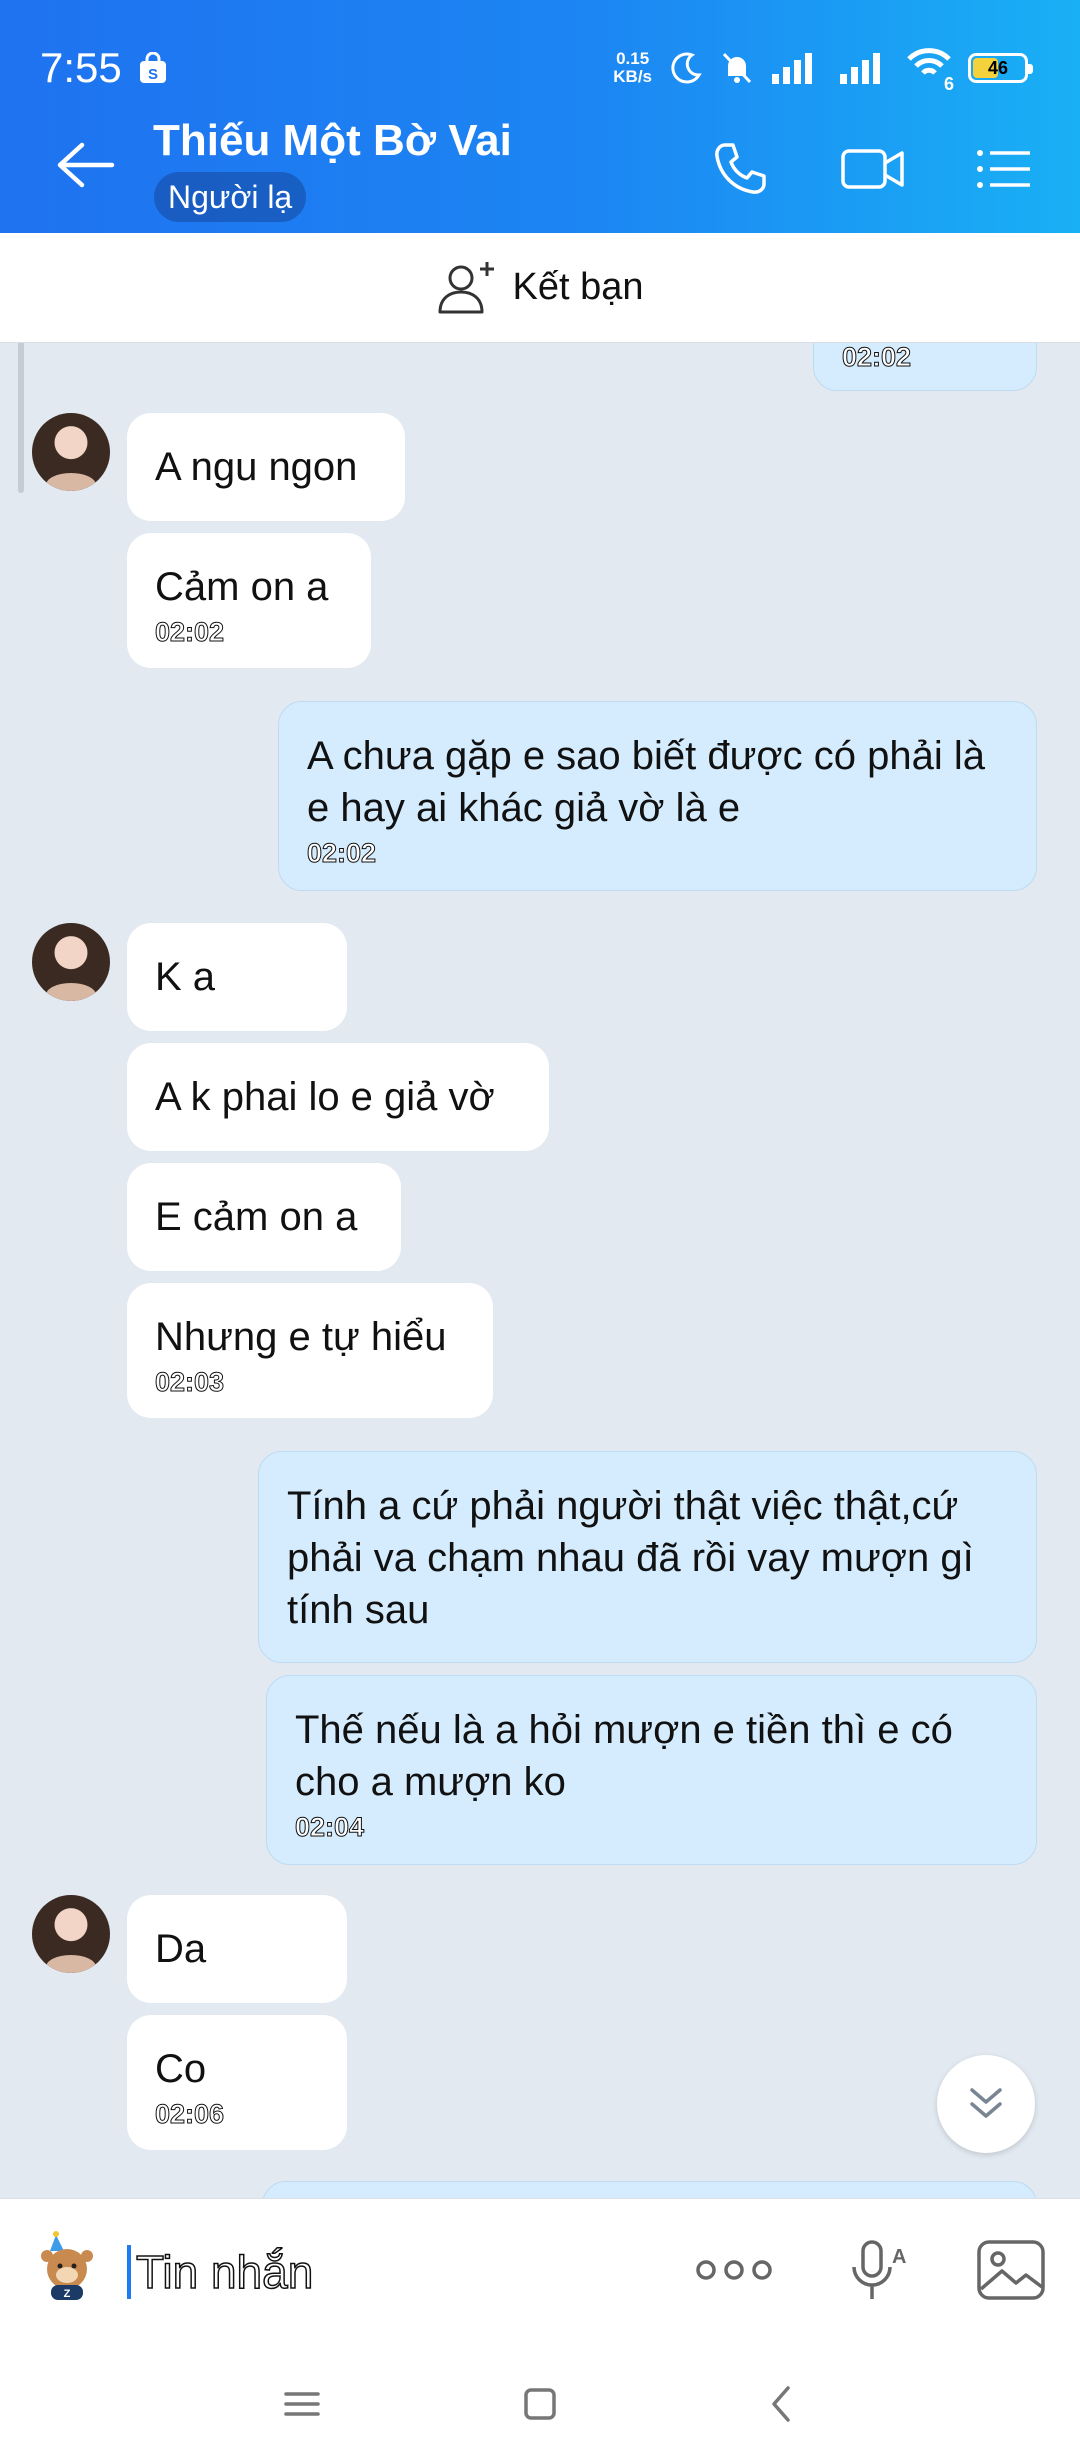  I want to click on message-bubble-incoming: Nhưng e tự hiểu 02:03, so click(310, 1350).